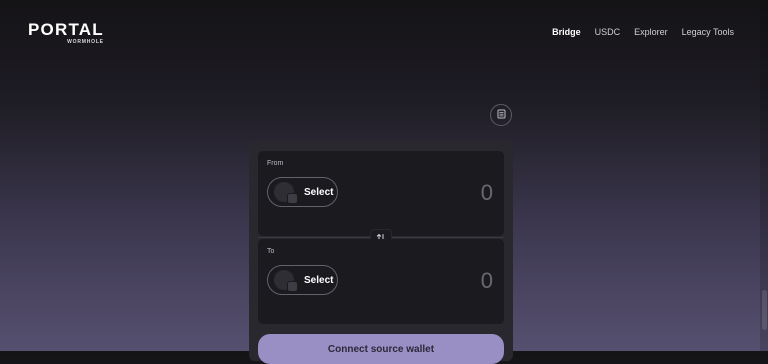  What do you see at coordinates (708, 32) in the screenshot?
I see `nav-legacy-tools: Legacy Tools` at bounding box center [708, 32].